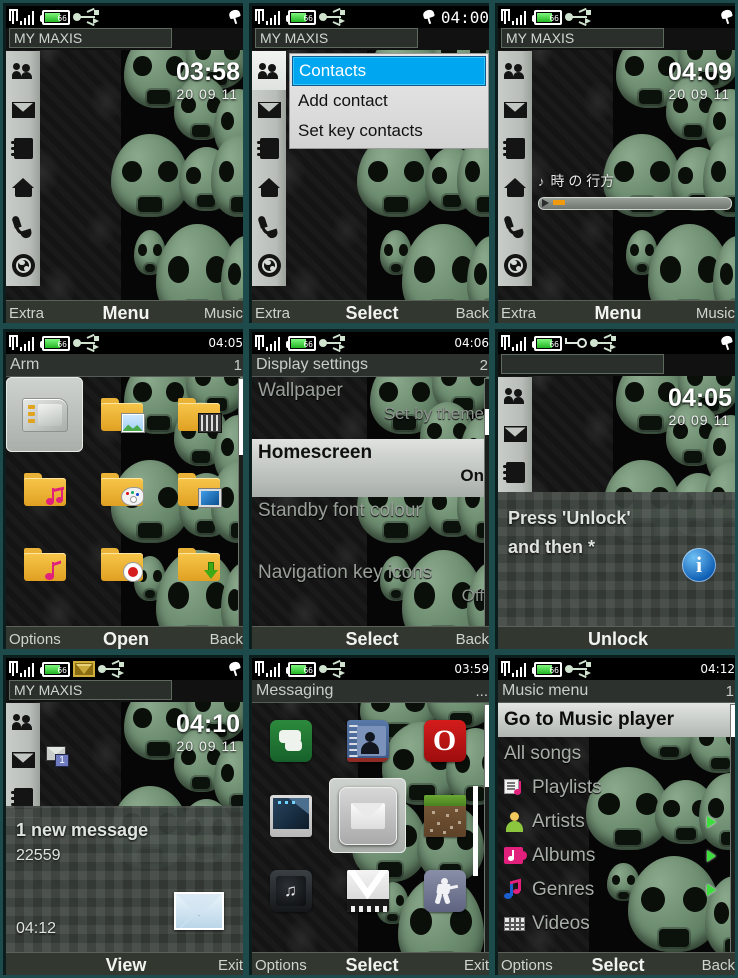 The image size is (738, 978). What do you see at coordinates (126, 639) in the screenshot?
I see `softkey-center: Open` at bounding box center [126, 639].